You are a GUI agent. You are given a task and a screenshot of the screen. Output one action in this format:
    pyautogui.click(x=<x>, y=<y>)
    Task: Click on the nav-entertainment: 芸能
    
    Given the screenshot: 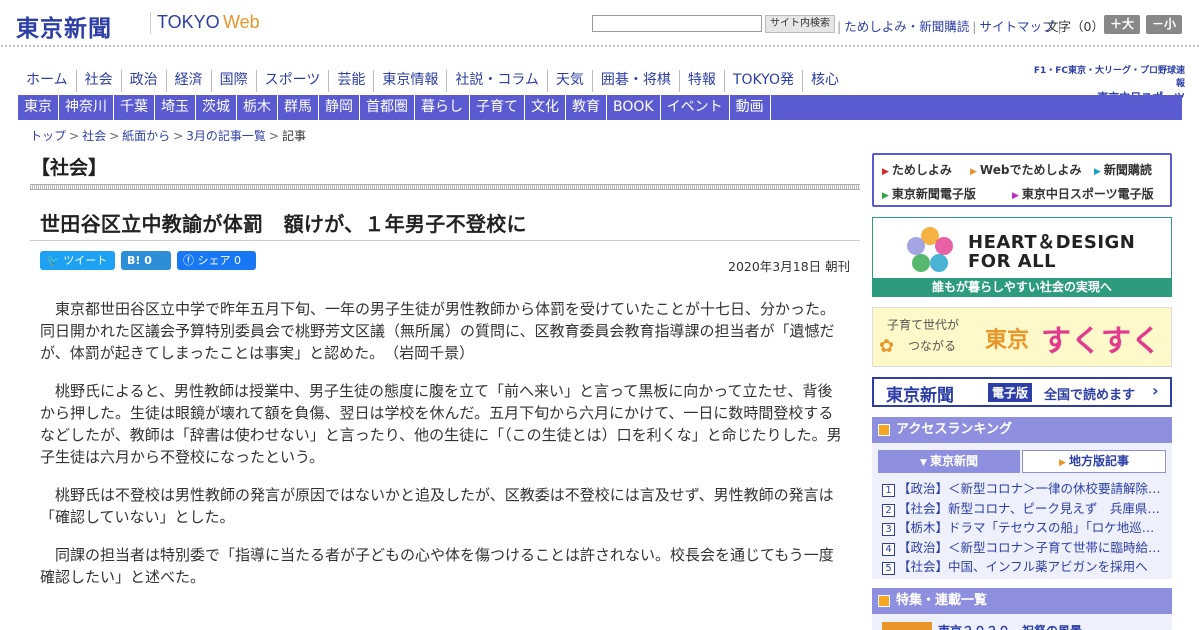 What is the action you would take?
    pyautogui.click(x=352, y=81)
    